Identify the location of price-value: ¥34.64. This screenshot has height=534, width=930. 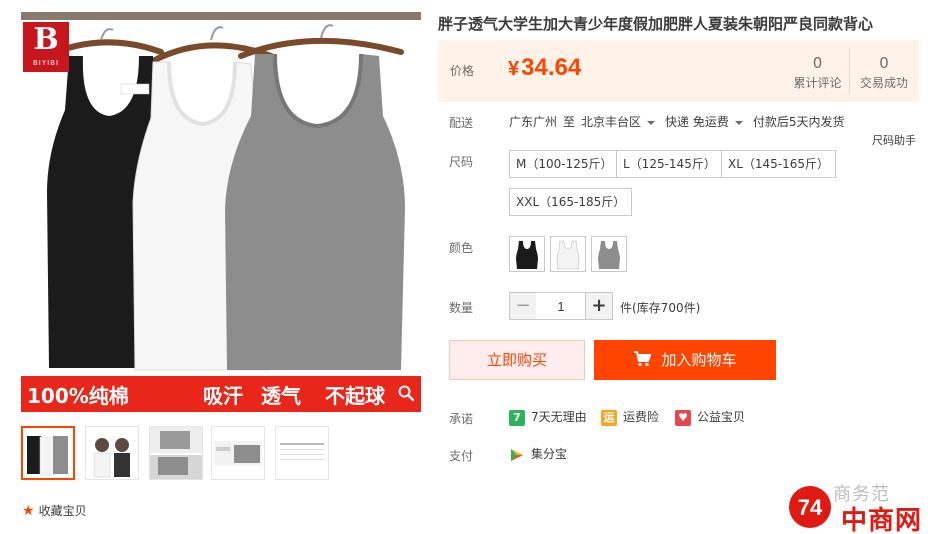
(544, 68).